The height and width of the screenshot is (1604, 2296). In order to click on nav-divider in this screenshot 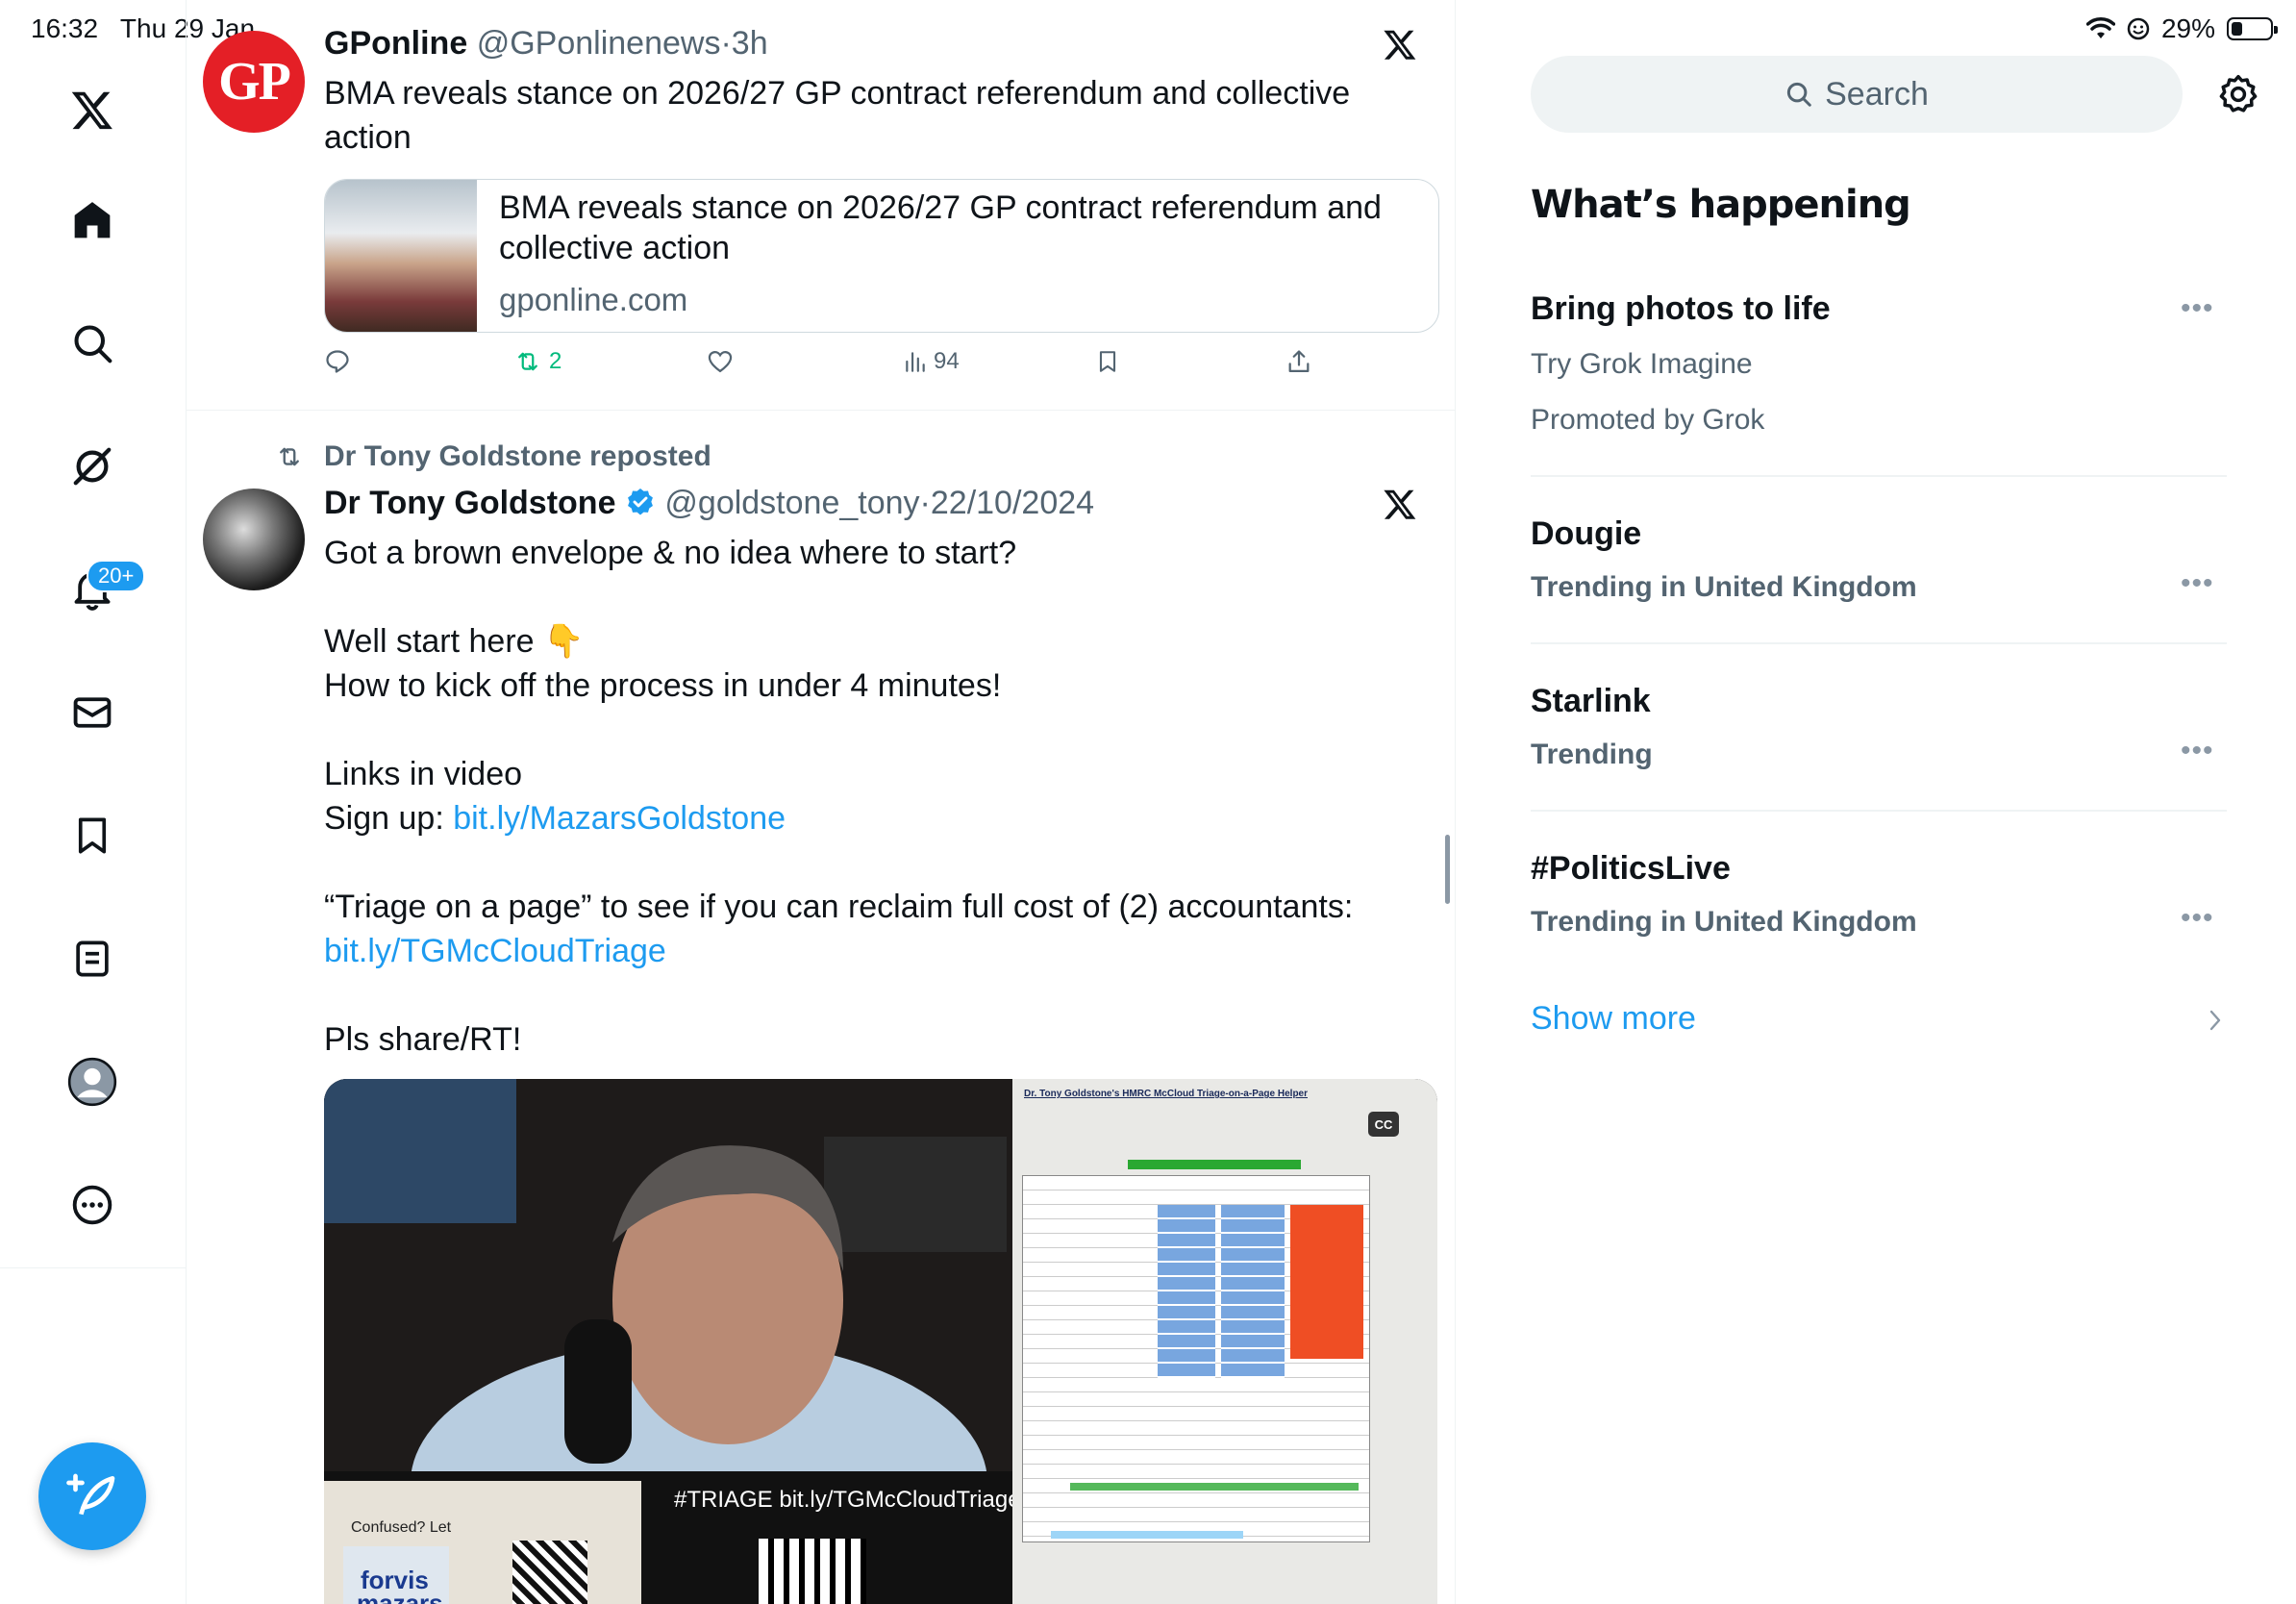, I will do `click(93, 1267)`.